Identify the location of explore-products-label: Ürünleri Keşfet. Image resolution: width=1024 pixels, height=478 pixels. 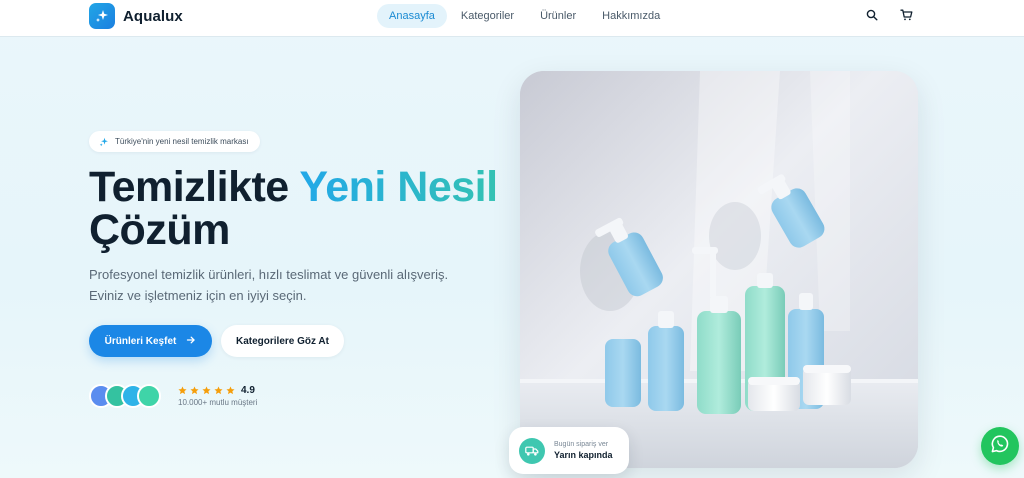
(140, 341).